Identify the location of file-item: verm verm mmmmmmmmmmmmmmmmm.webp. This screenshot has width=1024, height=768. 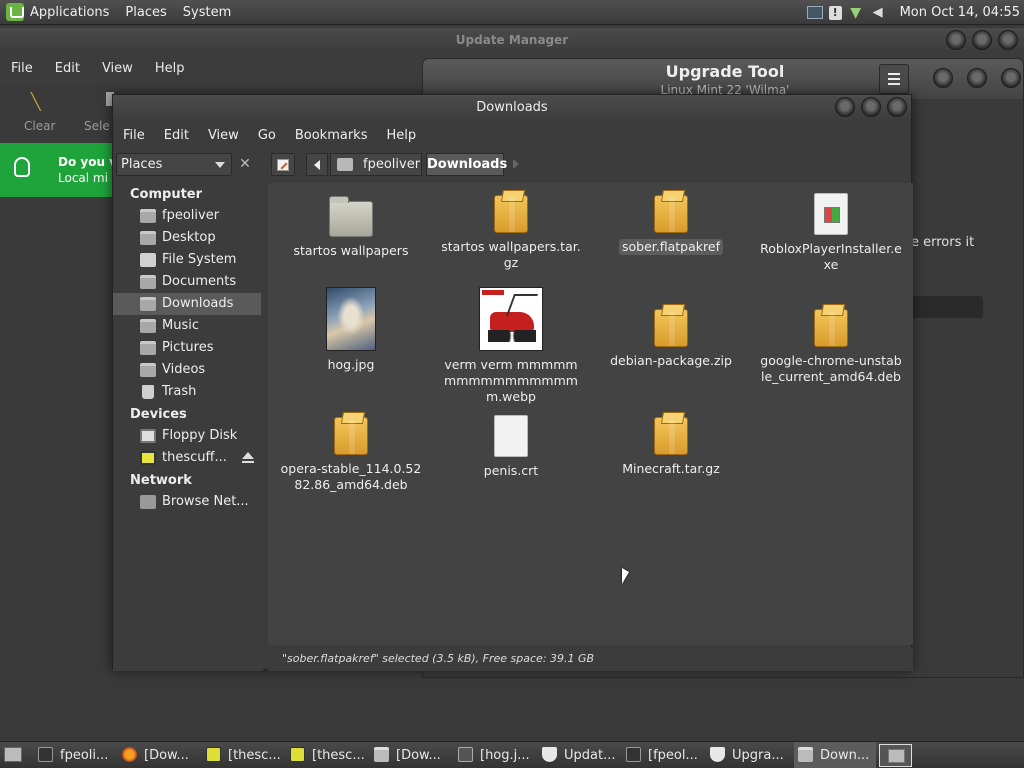
(511, 346).